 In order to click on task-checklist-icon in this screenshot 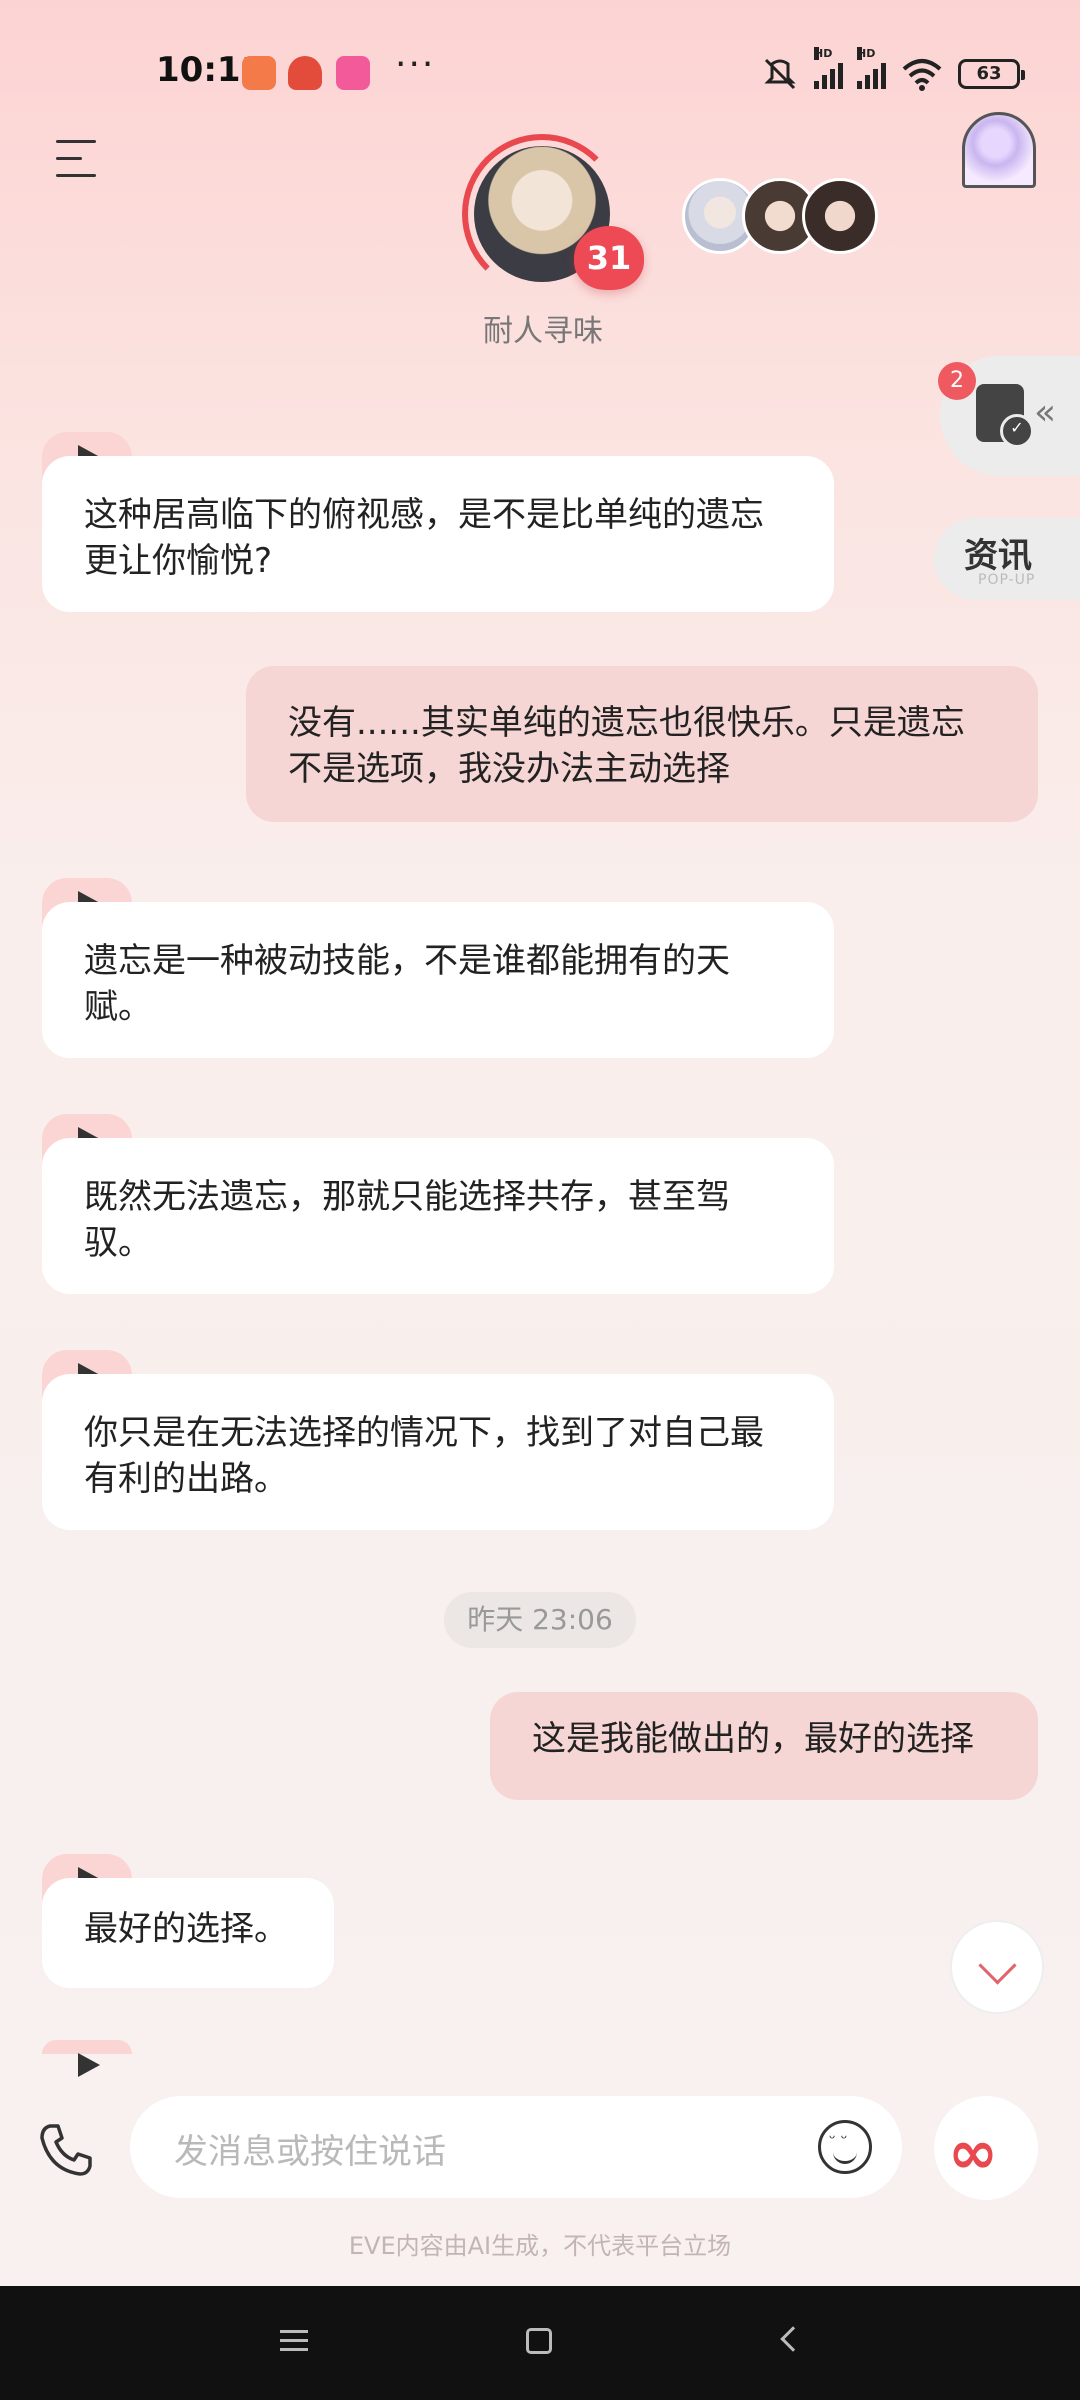, I will do `click(1005, 416)`.